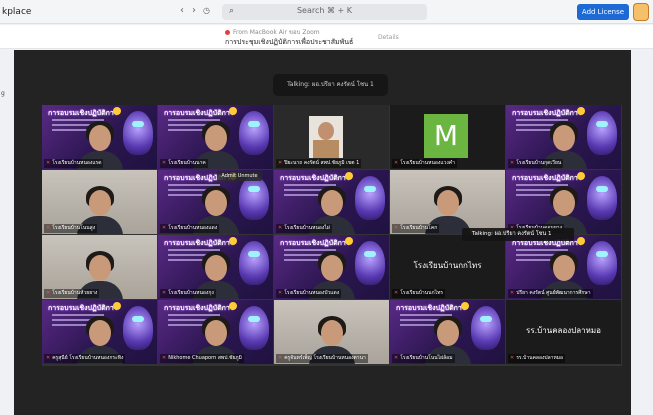 Image resolution: width=653 pixels, height=415 pixels. I want to click on participant-tile: ✕ โรงเรียนบ้านห้วยยาง, so click(99, 267).